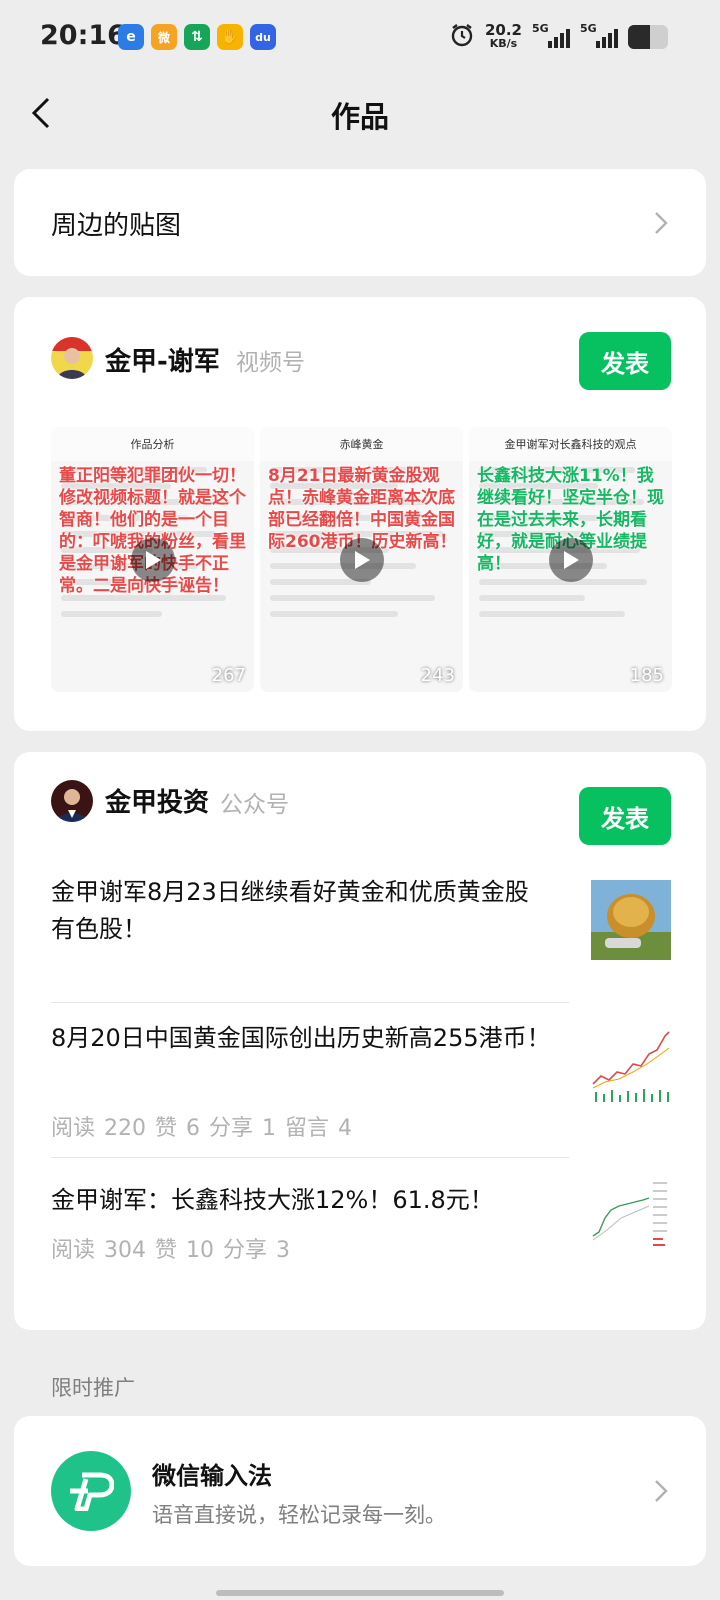 Image resolution: width=720 pixels, height=1600 pixels. What do you see at coordinates (228, 675) in the screenshot?
I see `view-count: 267` at bounding box center [228, 675].